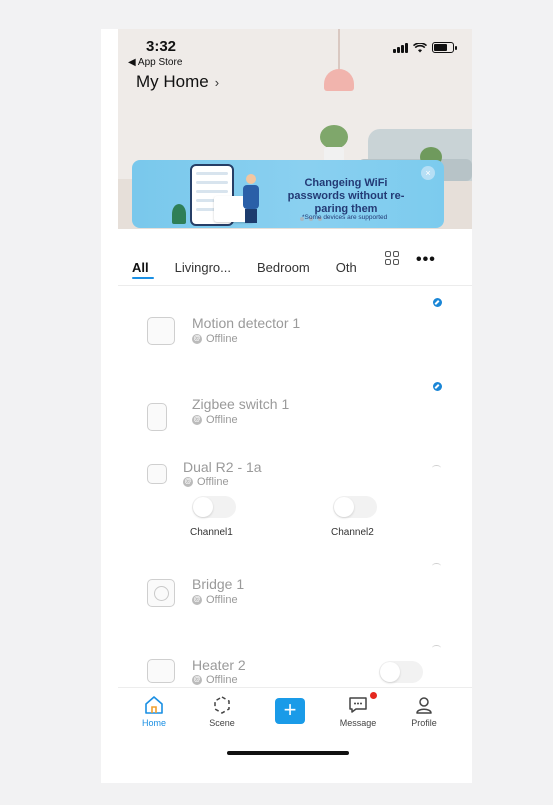  I want to click on message-icon, so click(358, 705).